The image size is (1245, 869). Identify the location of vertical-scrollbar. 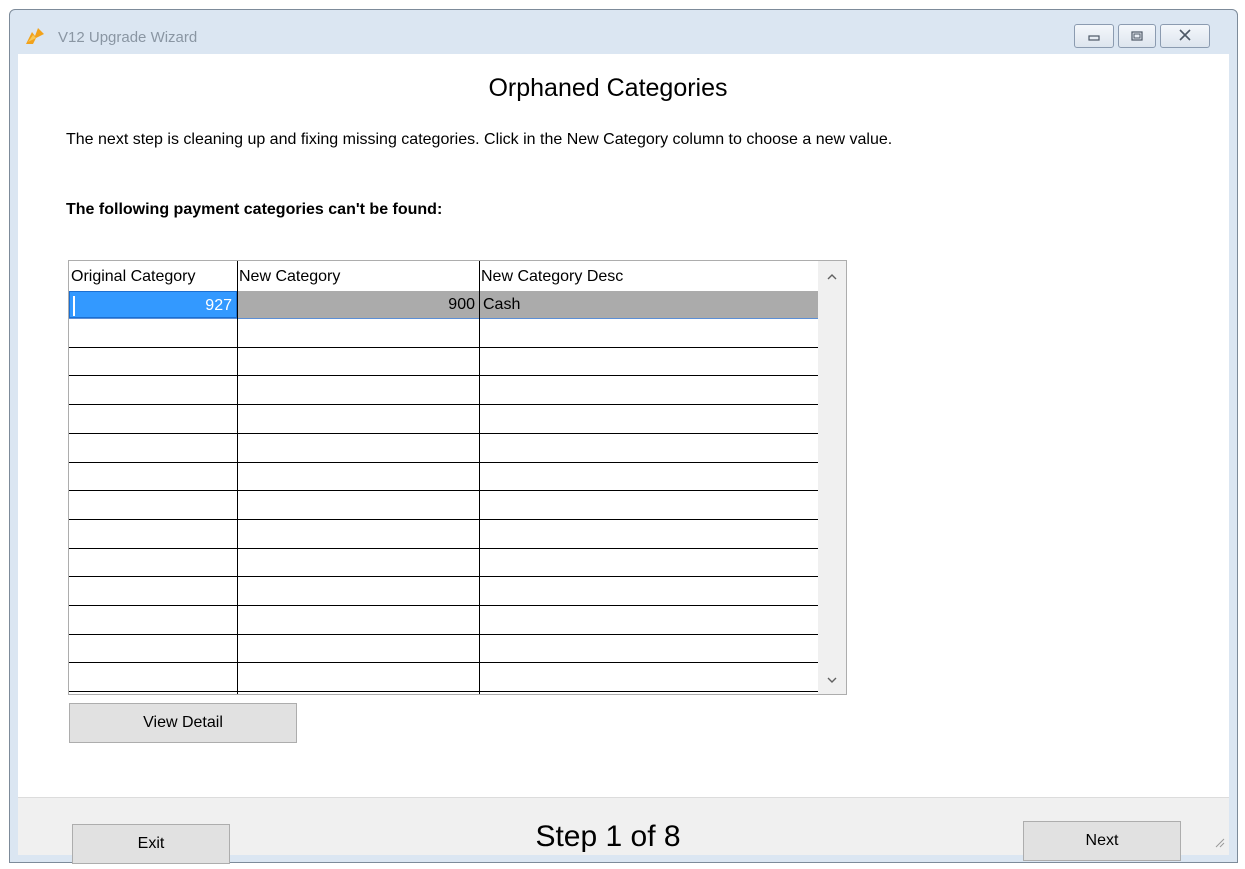
(832, 477).